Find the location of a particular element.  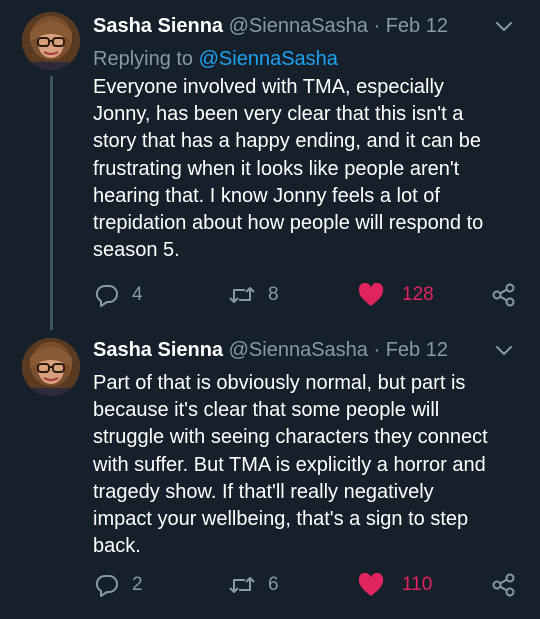

retweet-button: 8 is located at coordinates (253, 295).